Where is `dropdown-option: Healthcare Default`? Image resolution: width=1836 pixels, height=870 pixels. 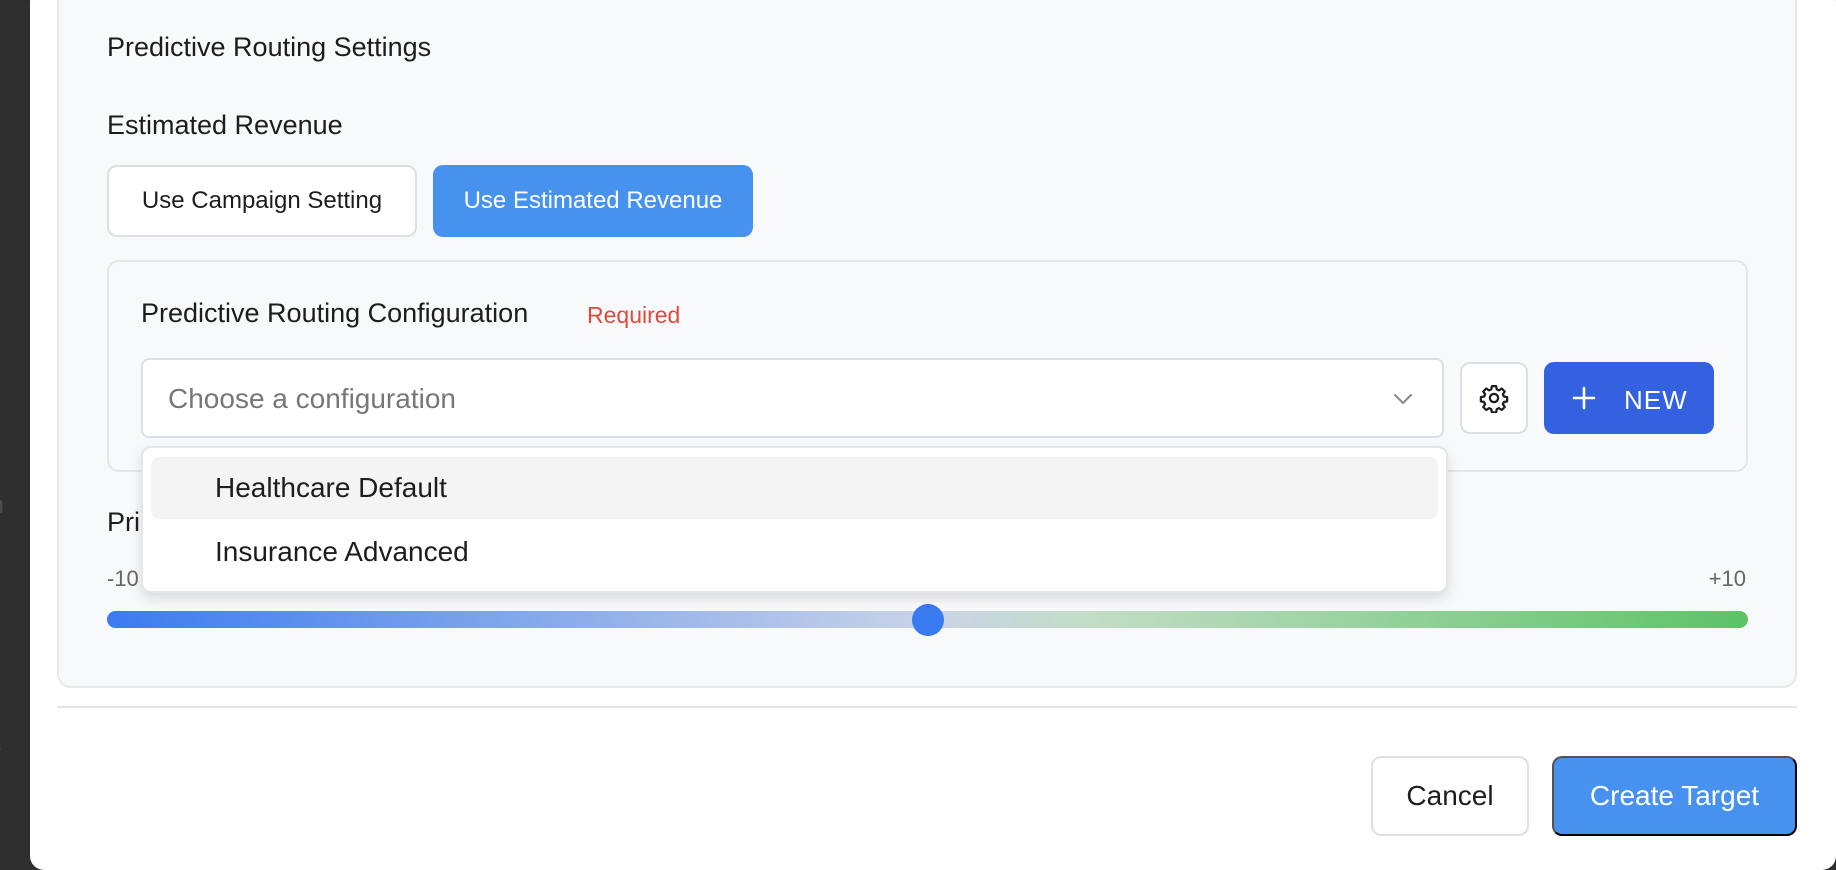 dropdown-option: Healthcare Default is located at coordinates (794, 488).